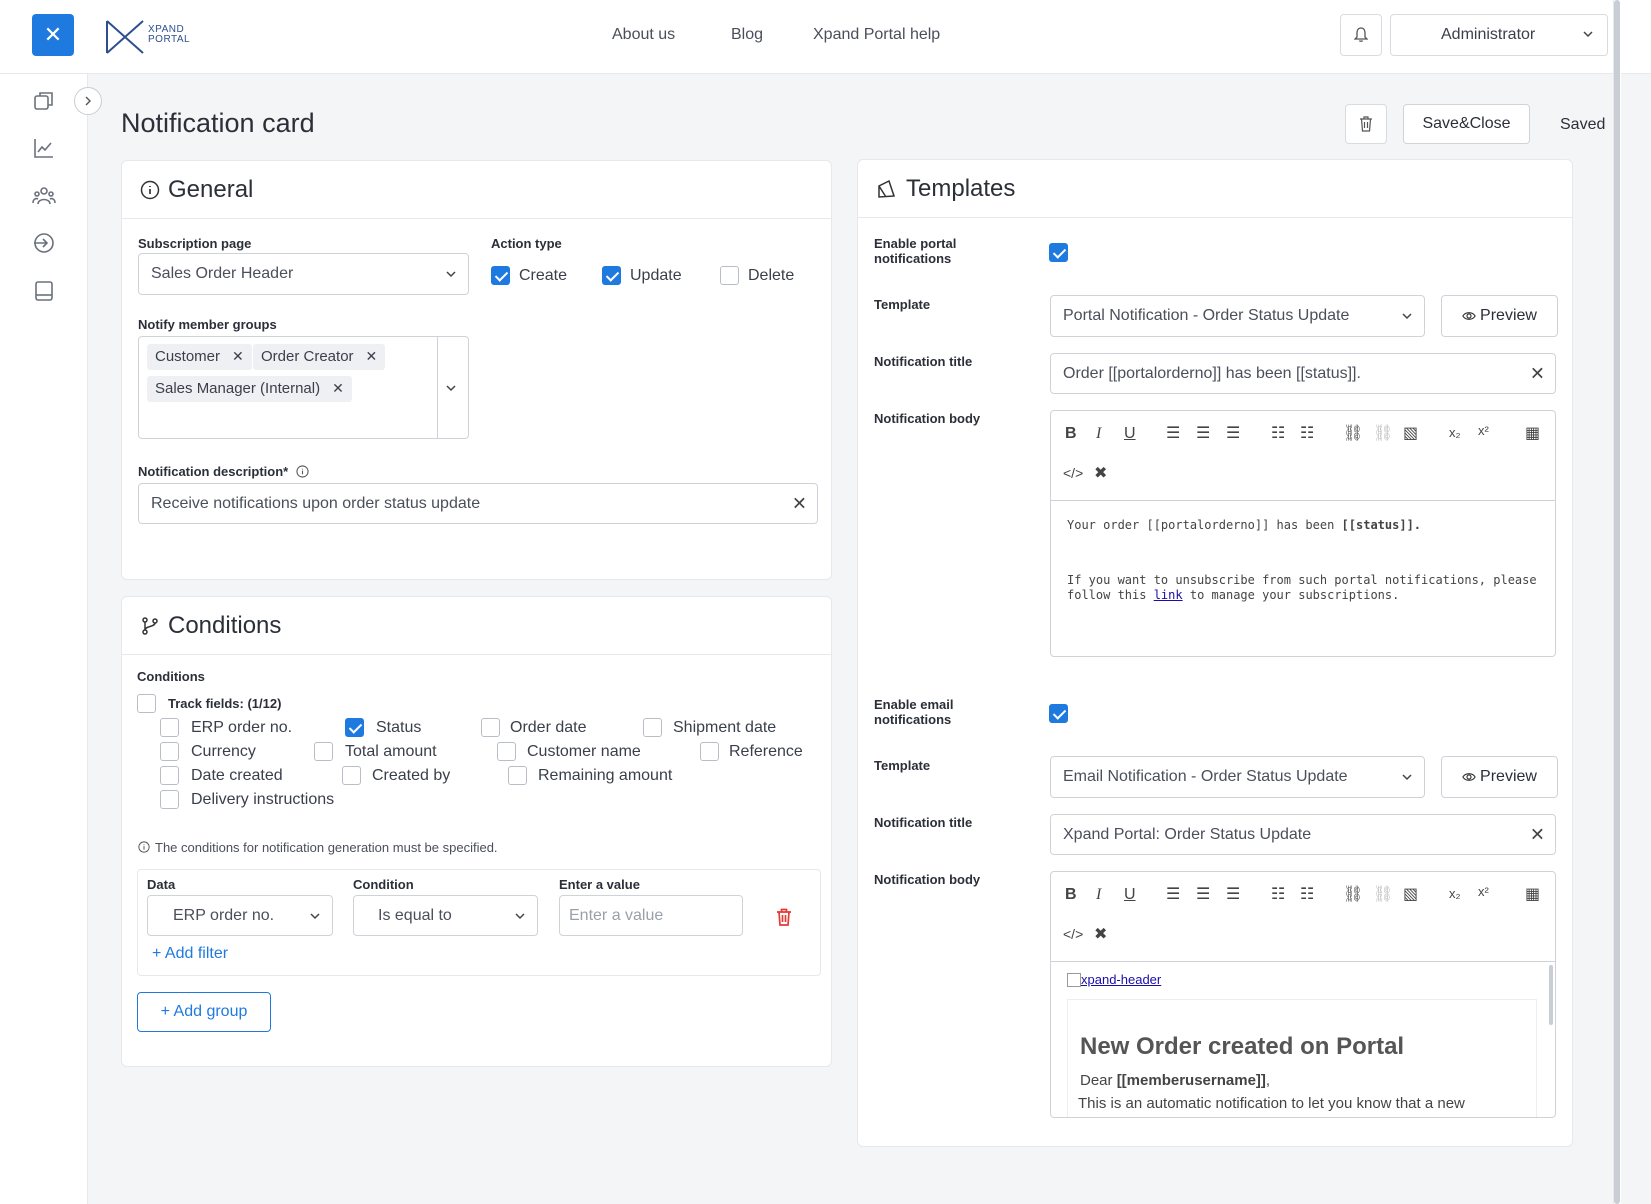  I want to click on field-checkbox-total-amount, so click(323, 751).